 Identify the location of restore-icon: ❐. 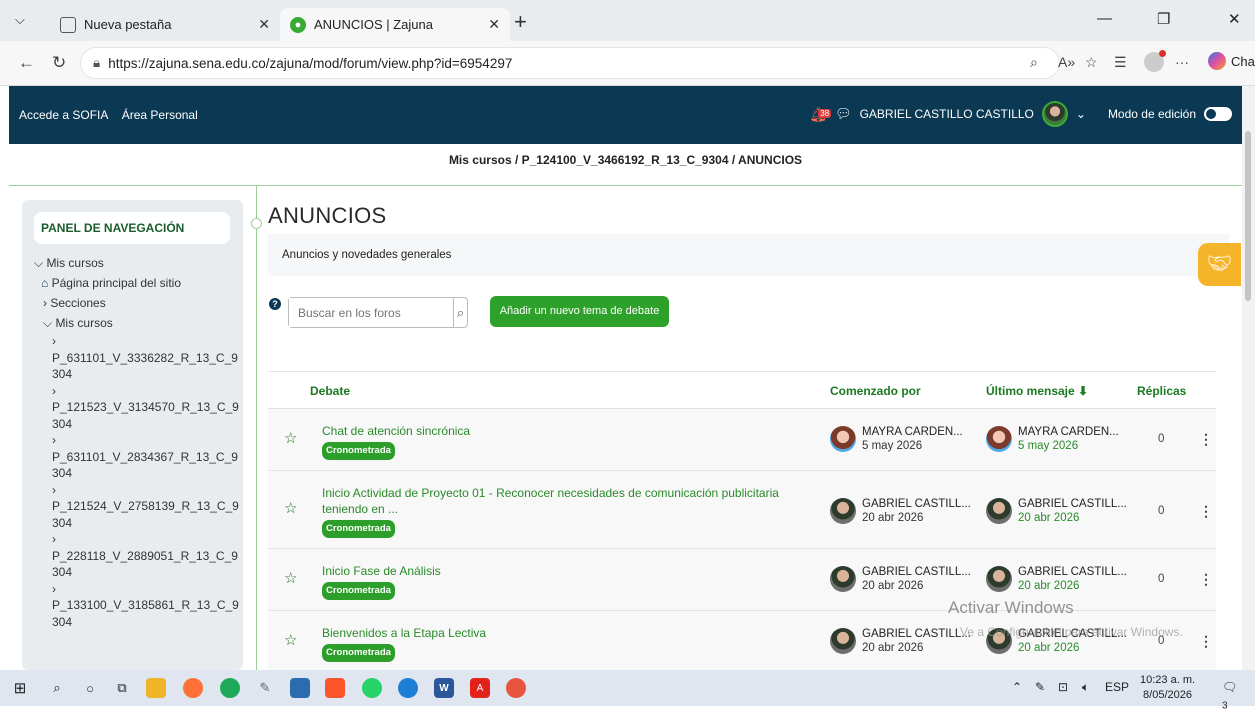
(1163, 19).